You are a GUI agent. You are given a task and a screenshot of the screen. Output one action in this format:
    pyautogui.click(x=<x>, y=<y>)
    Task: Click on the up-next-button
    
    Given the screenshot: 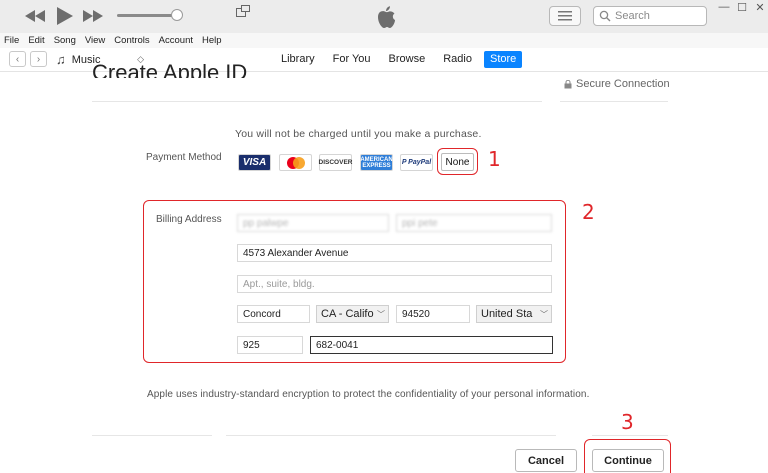 What is the action you would take?
    pyautogui.click(x=565, y=16)
    